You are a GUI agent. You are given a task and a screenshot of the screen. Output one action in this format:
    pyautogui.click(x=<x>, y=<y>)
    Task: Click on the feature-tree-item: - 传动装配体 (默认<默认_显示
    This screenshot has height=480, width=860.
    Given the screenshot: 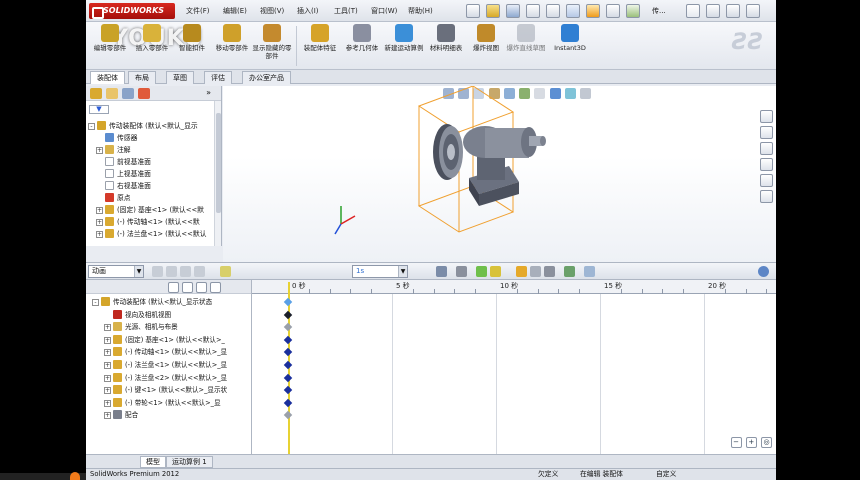 What is the action you would take?
    pyautogui.click(x=143, y=126)
    